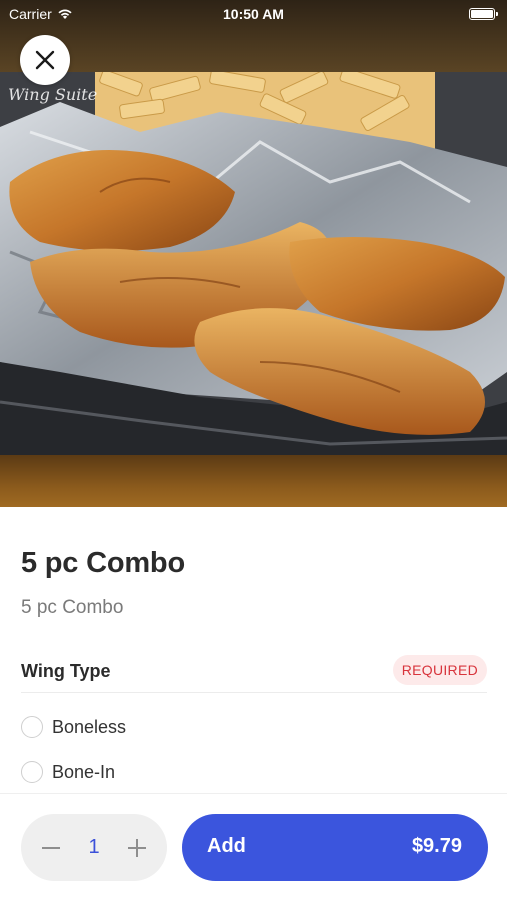 The image size is (507, 900). I want to click on status-time: 10:50 AM, so click(253, 14).